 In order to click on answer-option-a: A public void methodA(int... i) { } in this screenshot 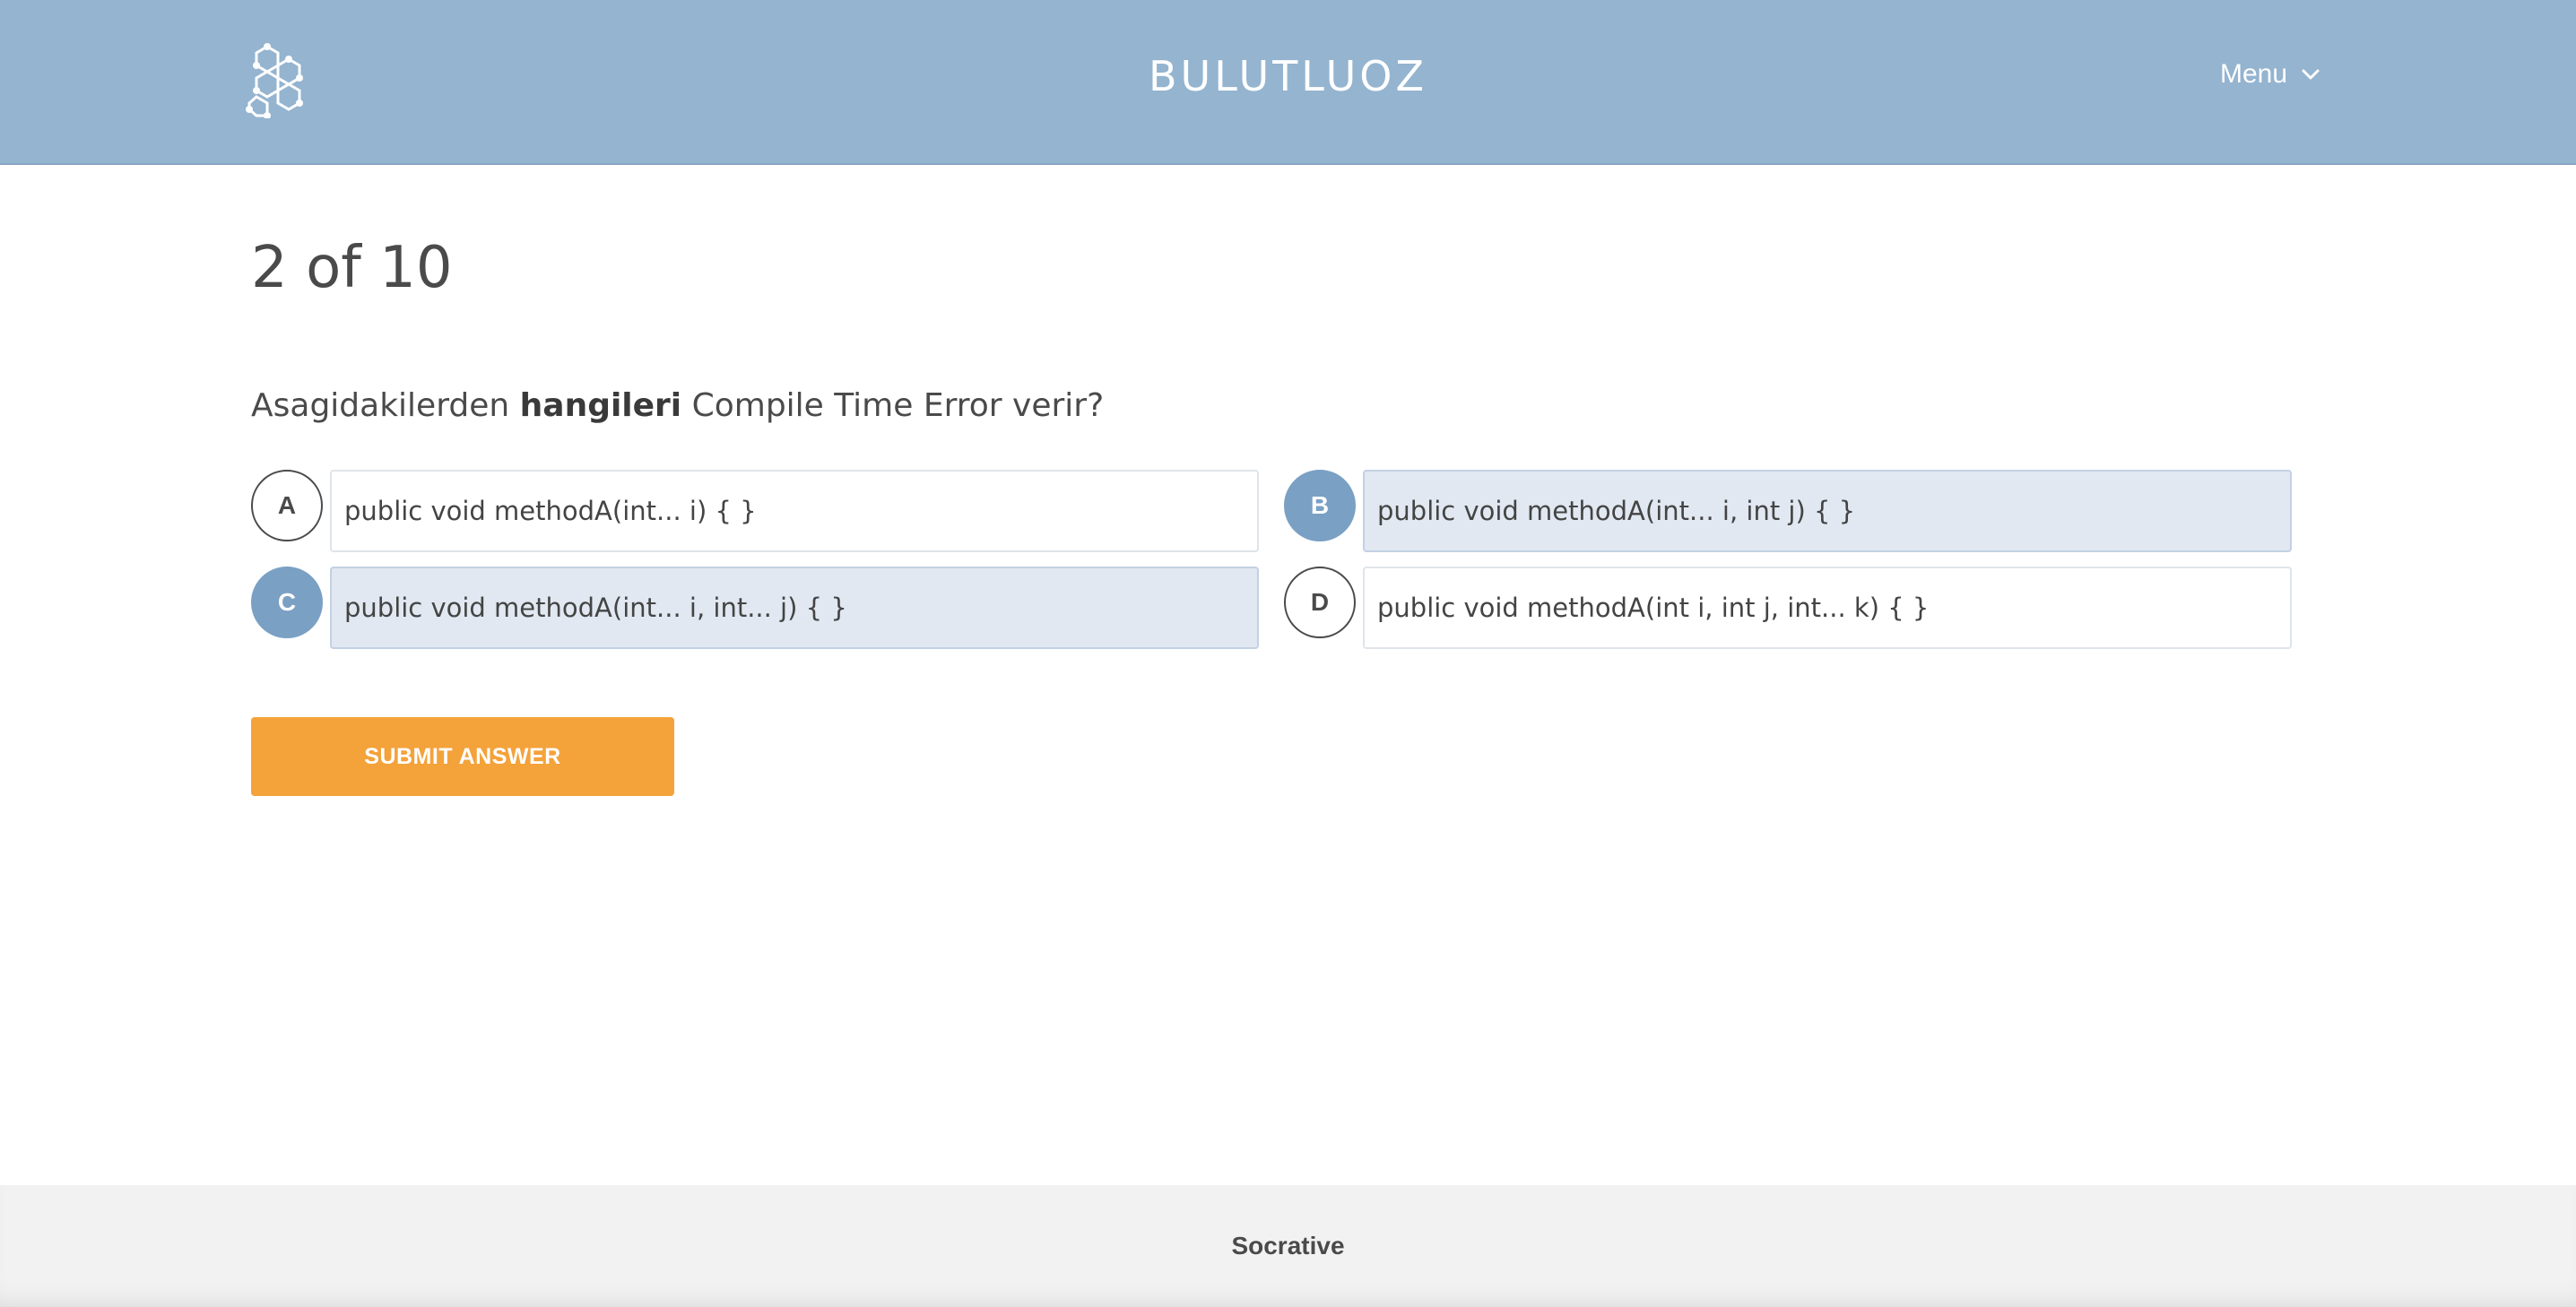, I will do `click(755, 511)`.